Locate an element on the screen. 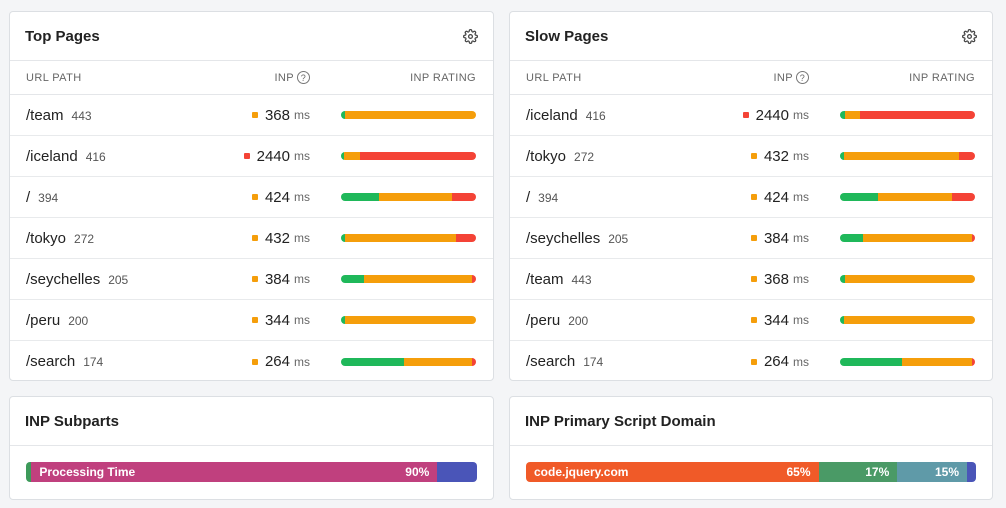  row-inp-cell: 384 ms is located at coordinates (734, 238).